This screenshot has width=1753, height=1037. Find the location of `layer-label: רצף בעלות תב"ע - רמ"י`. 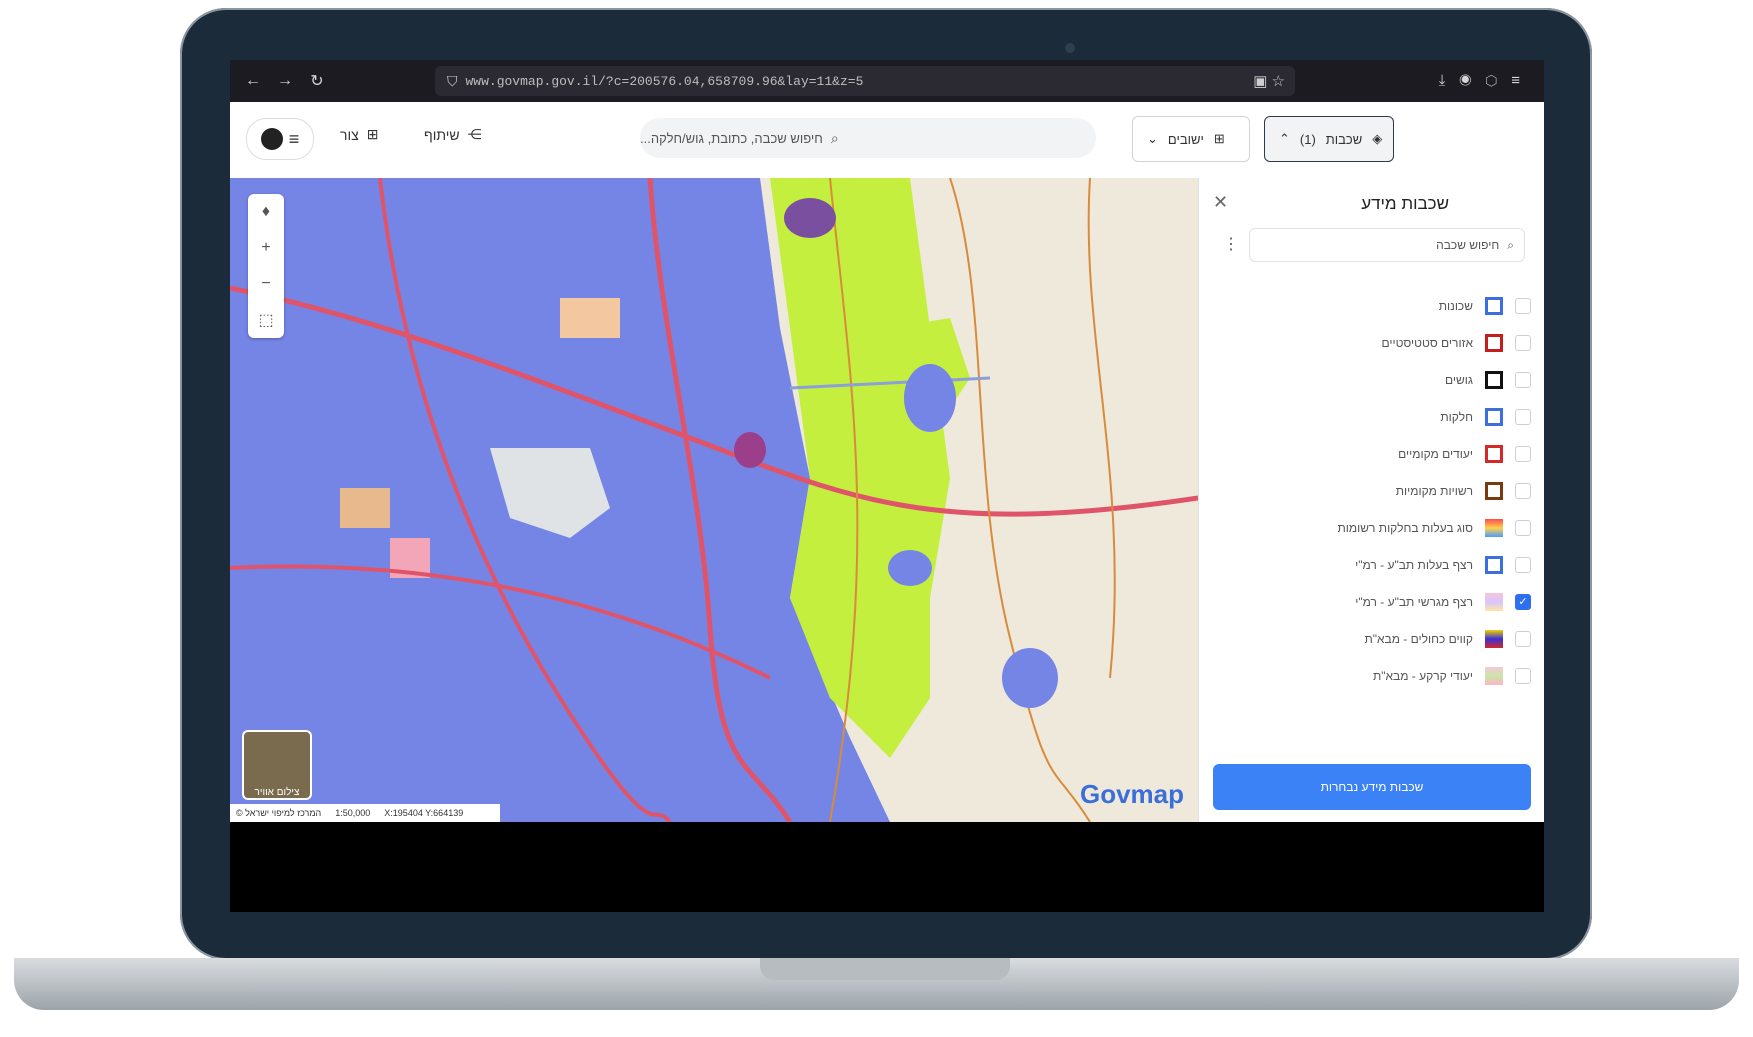

layer-label: רצף בעלות תב"ע - רמ"י is located at coordinates (1414, 565).